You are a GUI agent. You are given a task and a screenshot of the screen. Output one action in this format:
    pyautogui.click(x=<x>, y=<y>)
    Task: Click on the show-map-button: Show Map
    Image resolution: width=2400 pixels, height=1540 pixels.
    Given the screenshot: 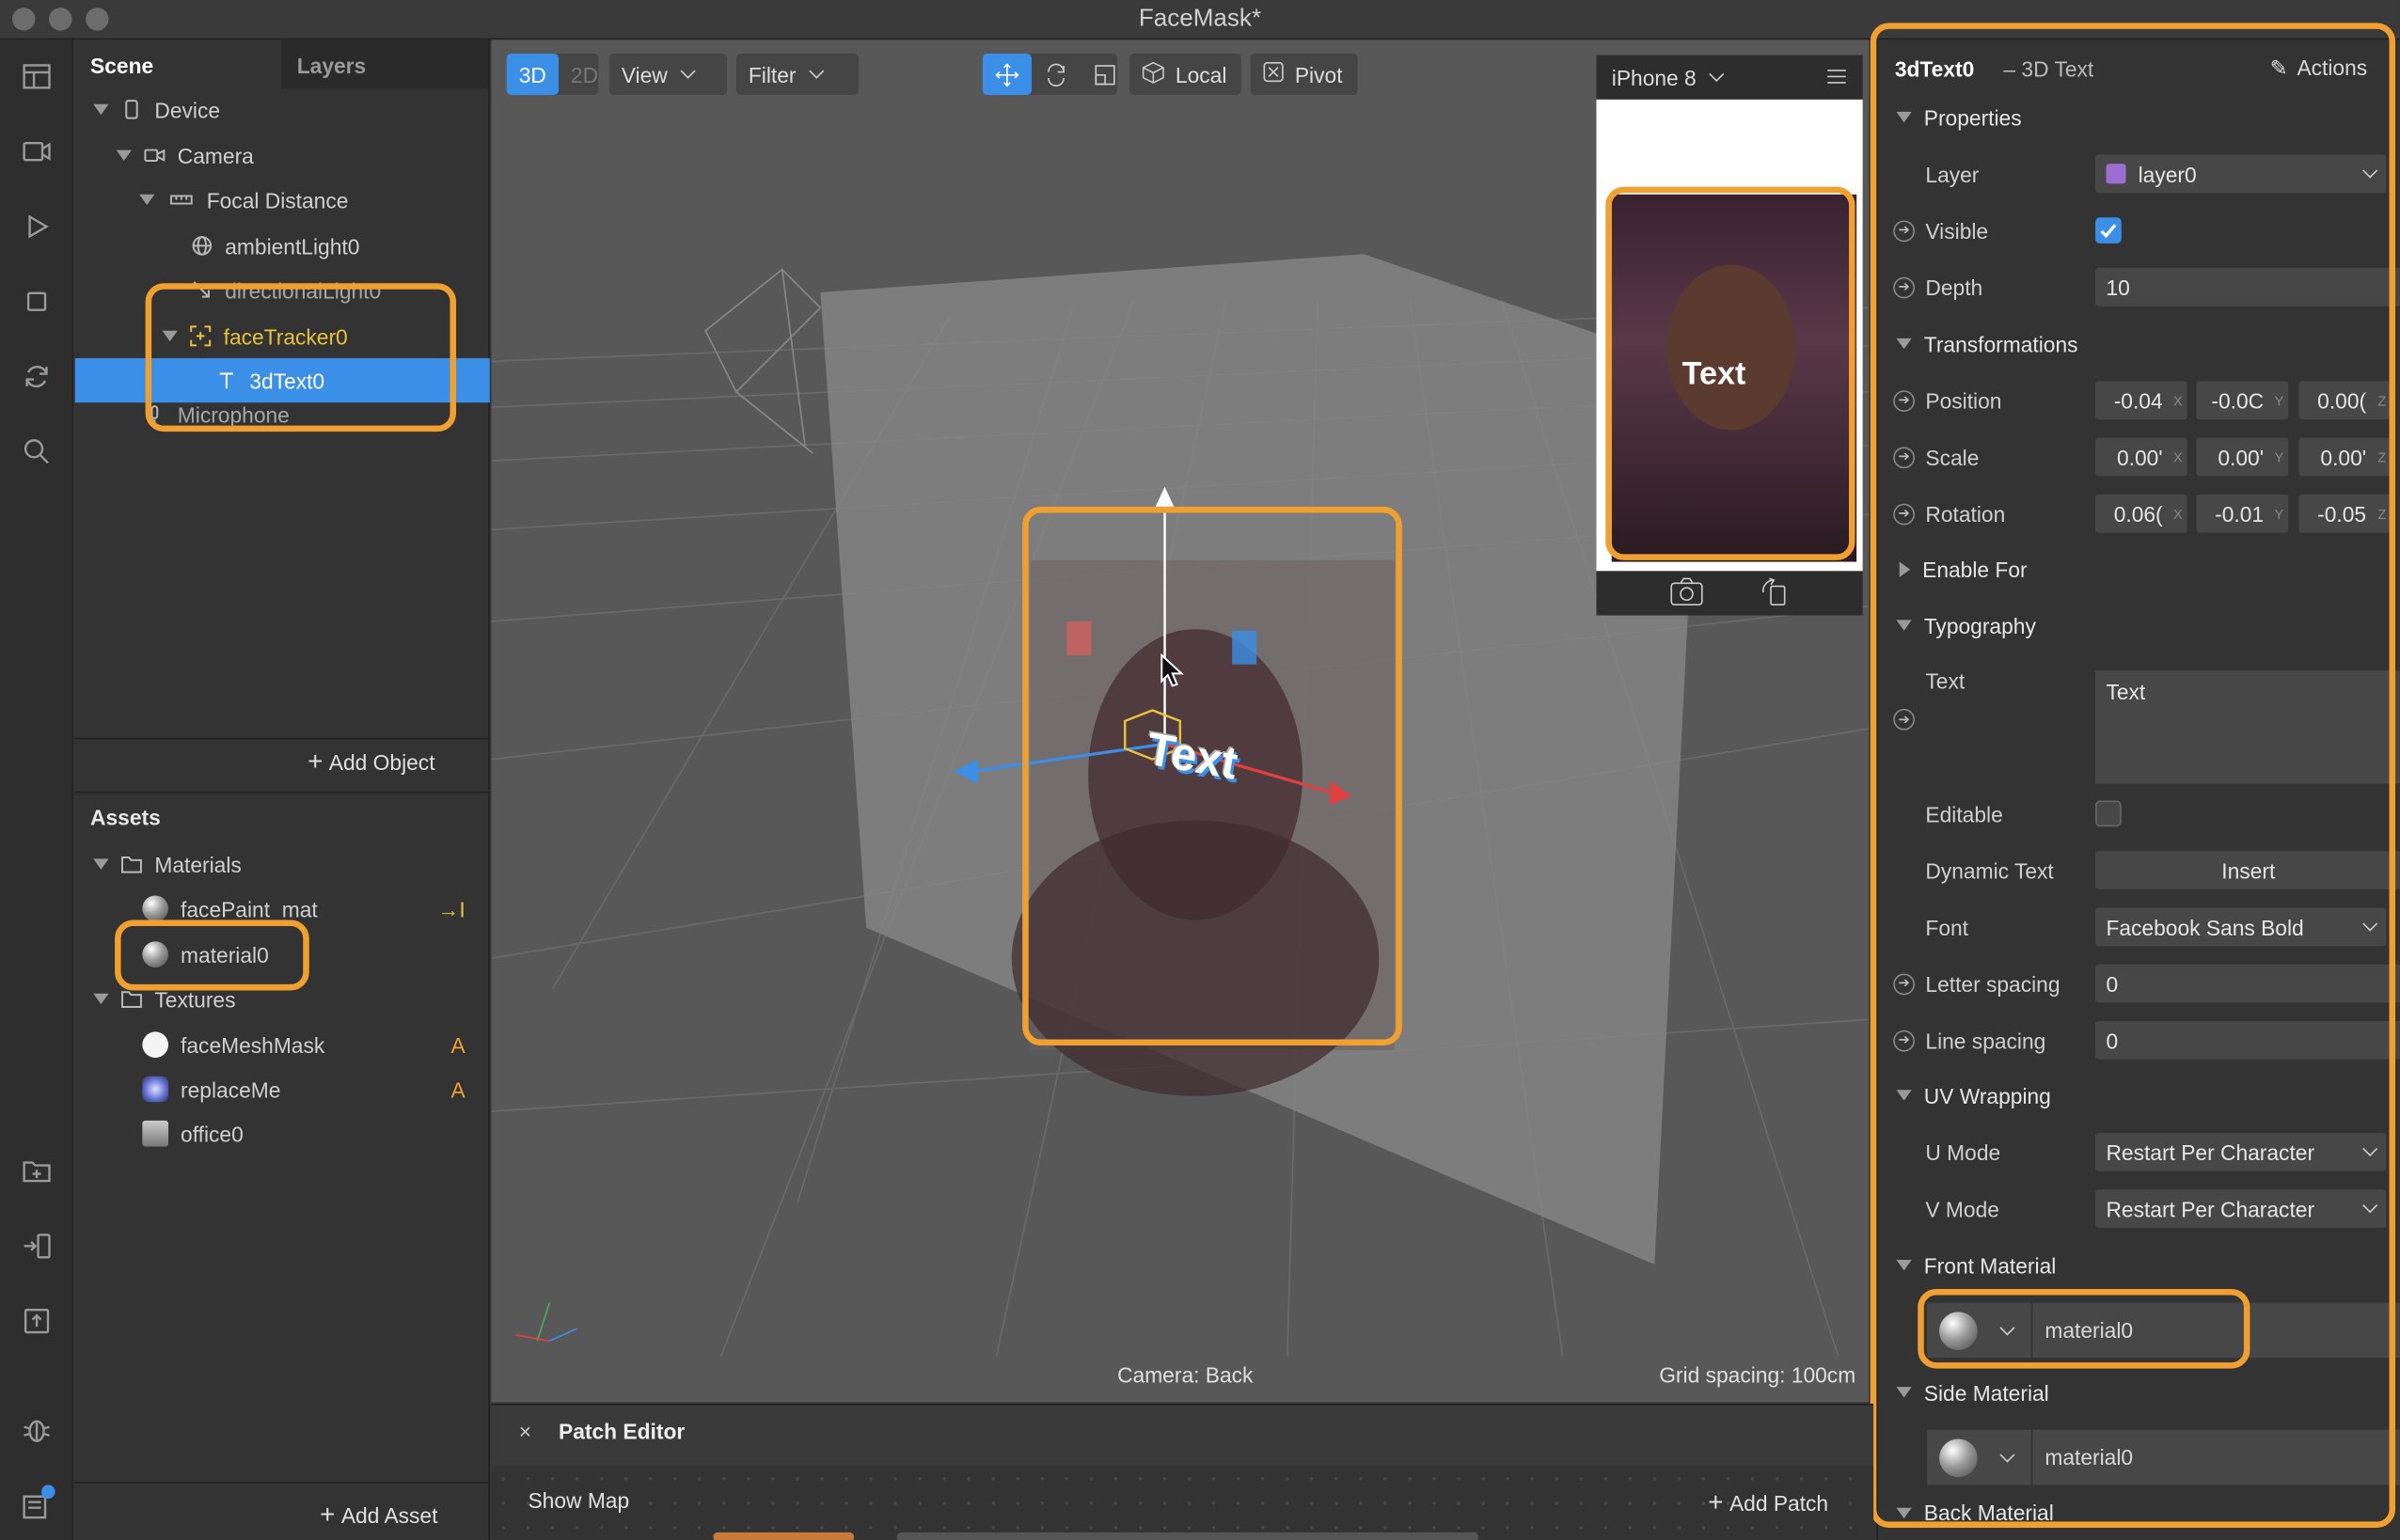 What is the action you would take?
    pyautogui.click(x=578, y=1500)
    